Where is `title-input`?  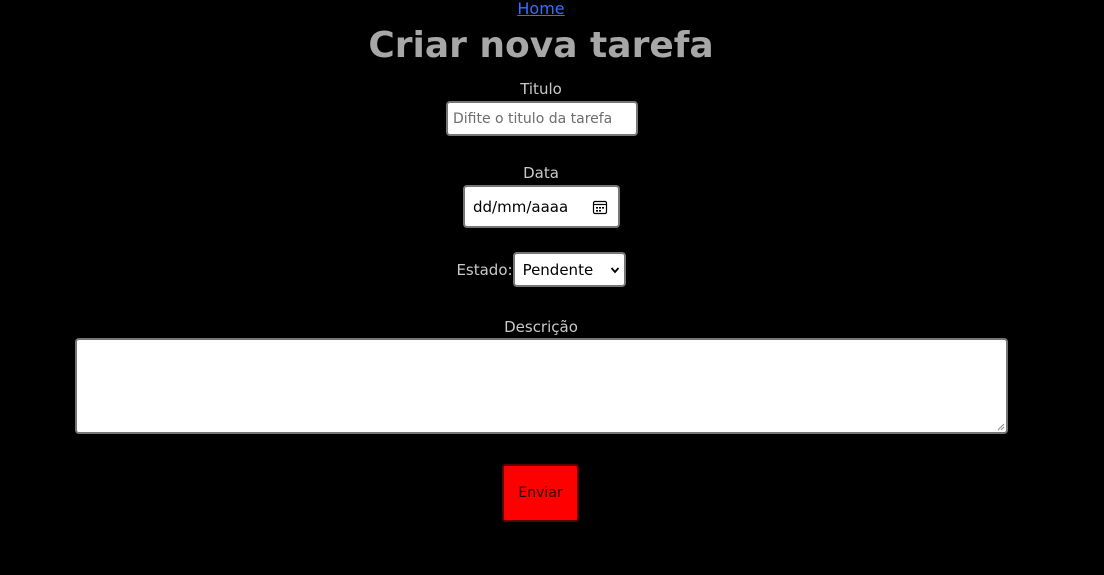
title-input is located at coordinates (542, 118).